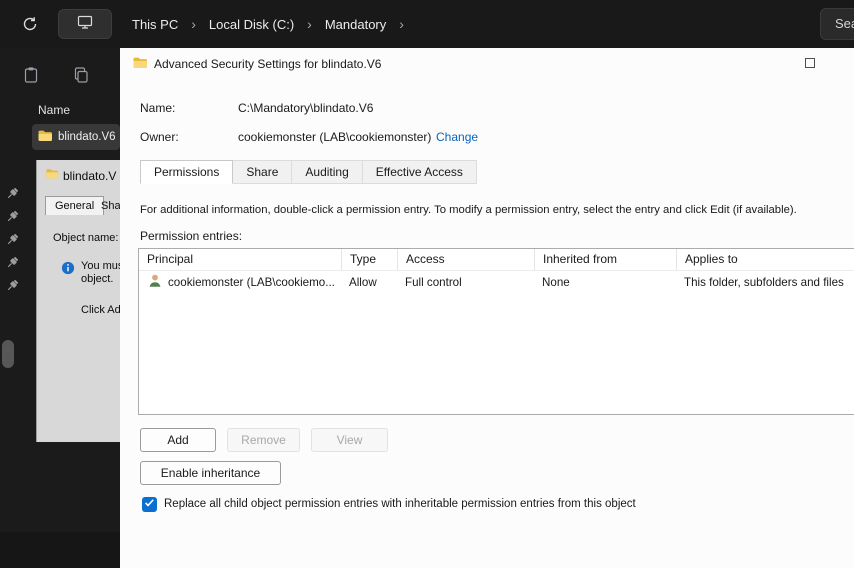  What do you see at coordinates (349, 440) in the screenshot?
I see `view-button: View` at bounding box center [349, 440].